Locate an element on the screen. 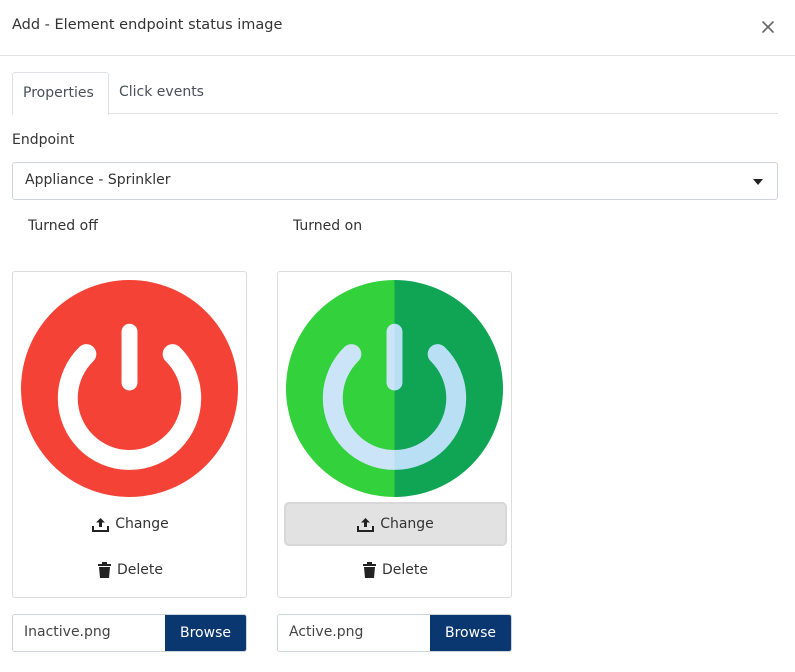 Image resolution: width=795 pixels, height=672 pixels. turned-off-card: Change Delete is located at coordinates (129, 434).